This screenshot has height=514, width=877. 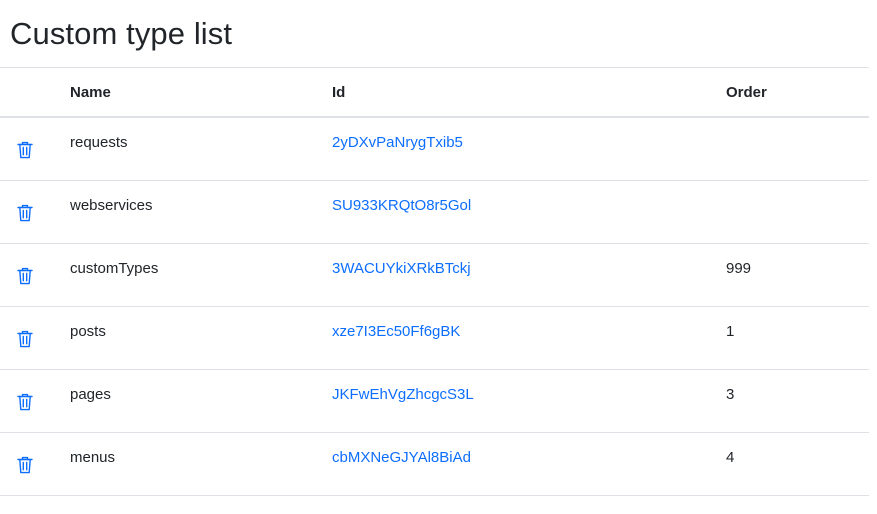 I want to click on cell-name: customTypes, so click(x=114, y=268).